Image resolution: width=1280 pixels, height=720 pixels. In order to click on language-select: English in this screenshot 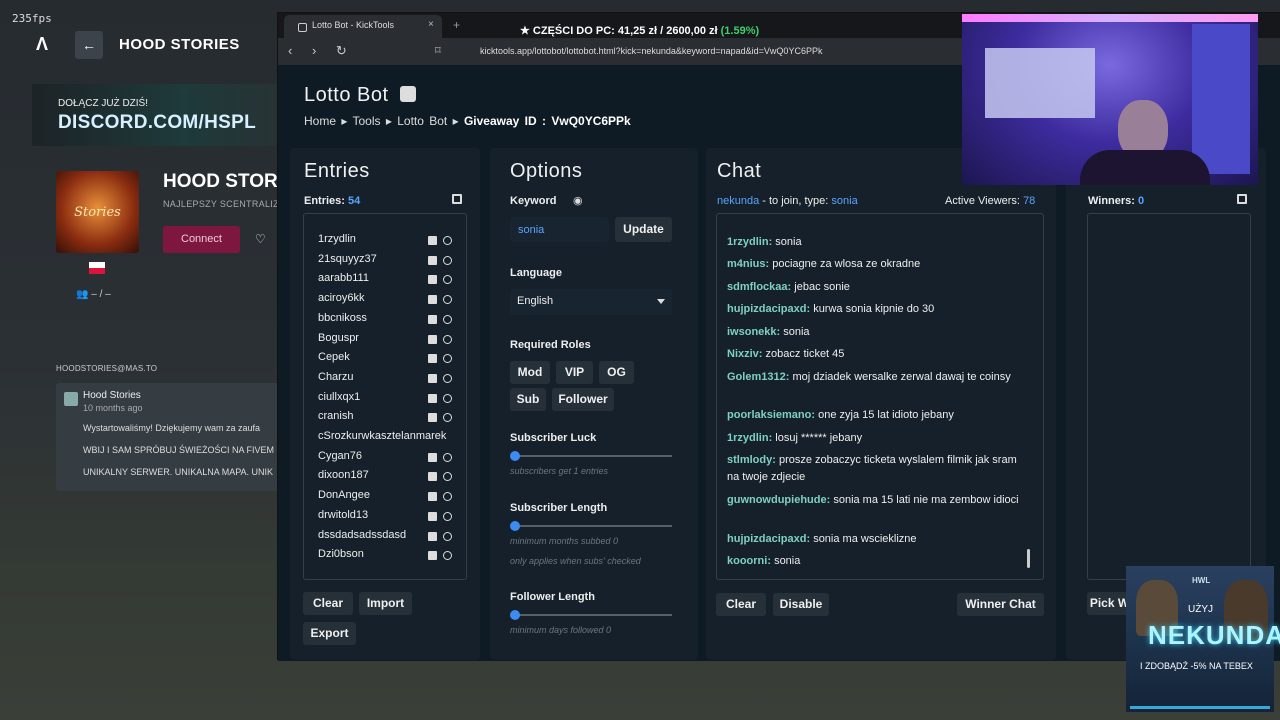, I will do `click(591, 302)`.